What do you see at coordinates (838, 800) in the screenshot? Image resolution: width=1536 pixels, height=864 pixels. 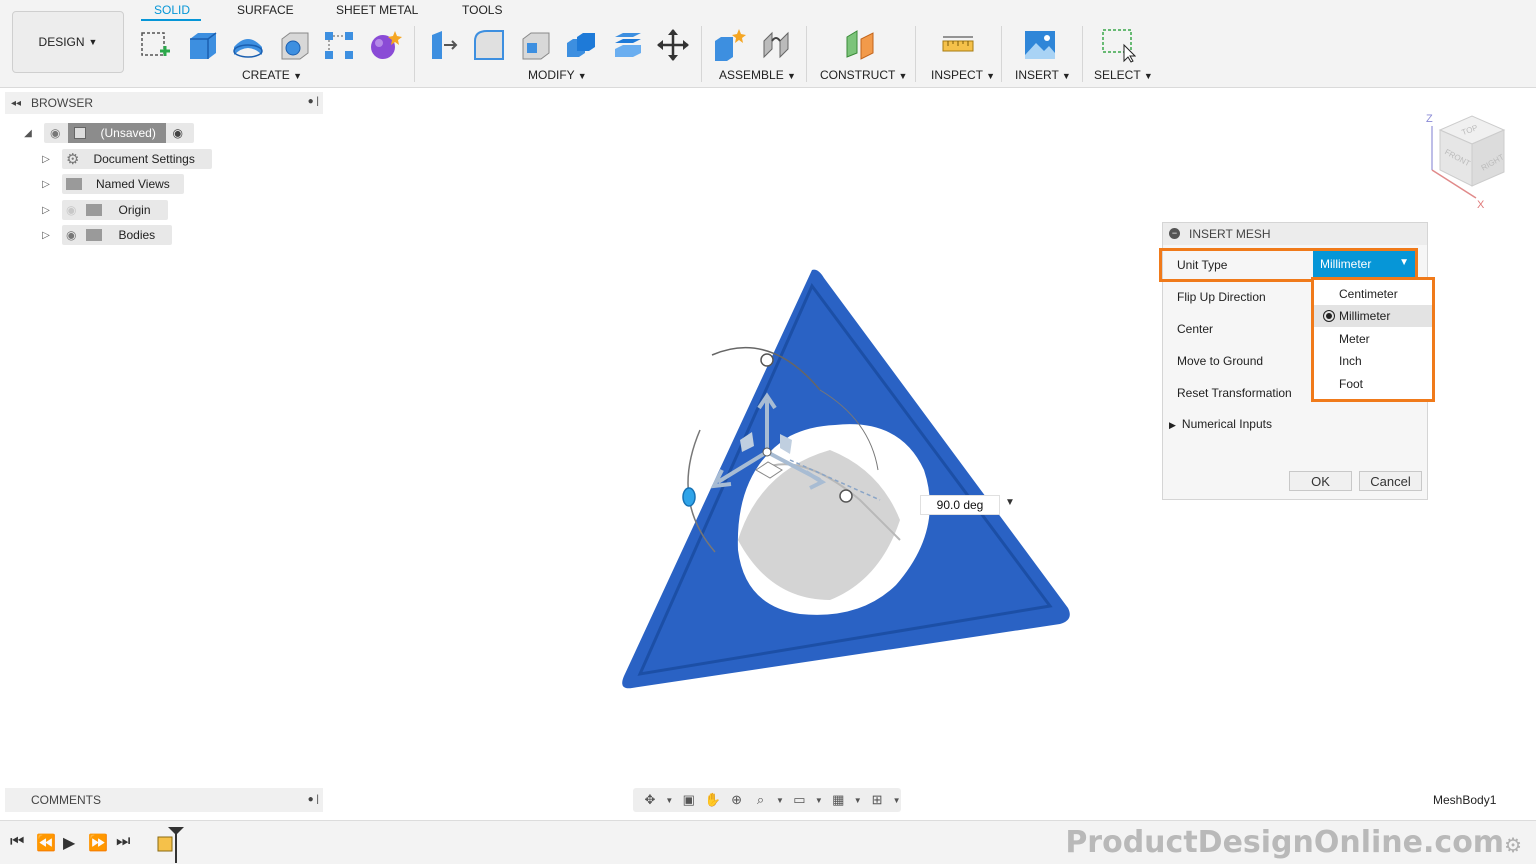 I see `grid-icon: ▦` at bounding box center [838, 800].